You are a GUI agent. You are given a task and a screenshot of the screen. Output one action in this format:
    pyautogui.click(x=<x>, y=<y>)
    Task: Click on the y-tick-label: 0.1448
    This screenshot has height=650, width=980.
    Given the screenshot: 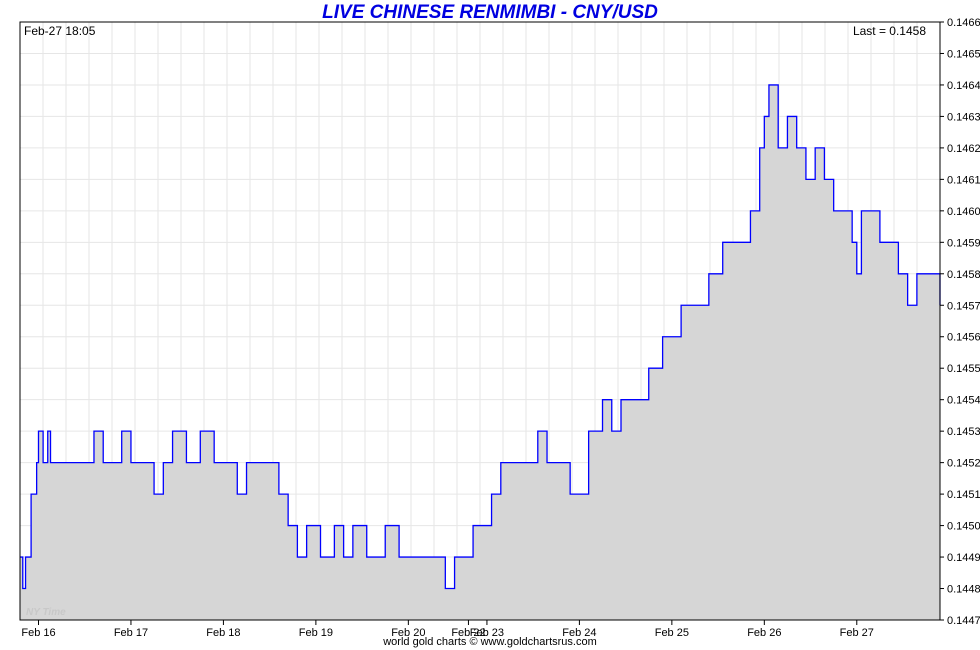 What is the action you would take?
    pyautogui.click(x=963, y=590)
    